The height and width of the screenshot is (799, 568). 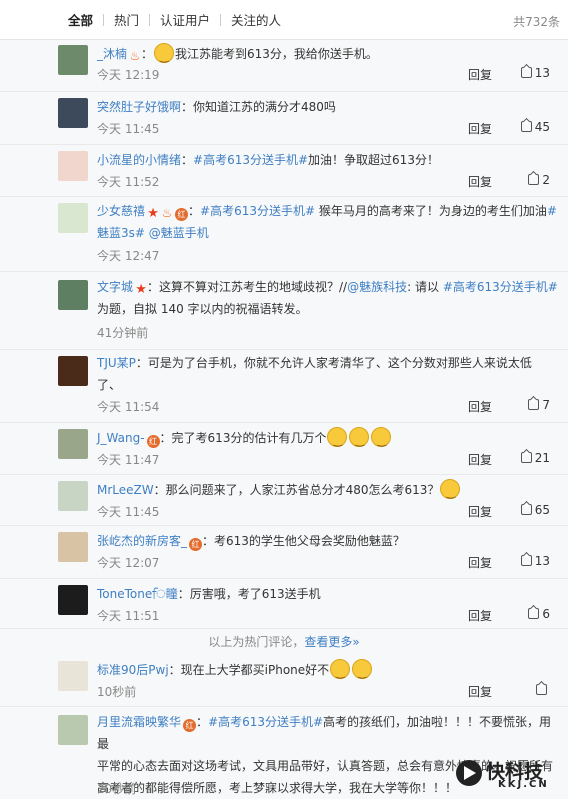 What do you see at coordinates (80, 19) in the screenshot?
I see `tab-all: 全部` at bounding box center [80, 19].